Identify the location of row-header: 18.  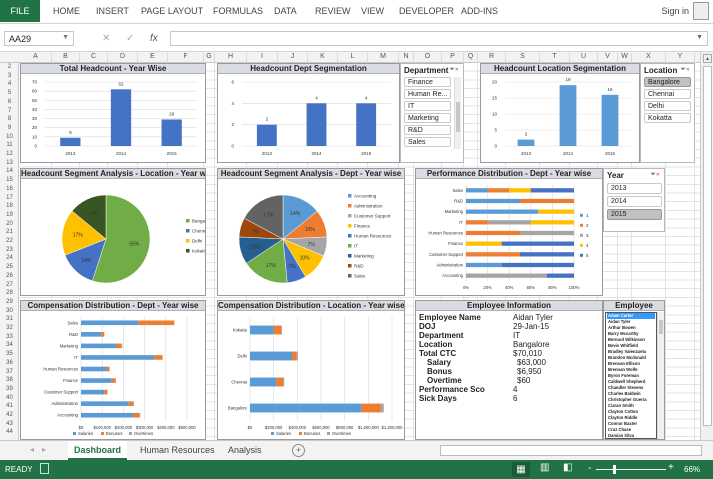
(9, 206).